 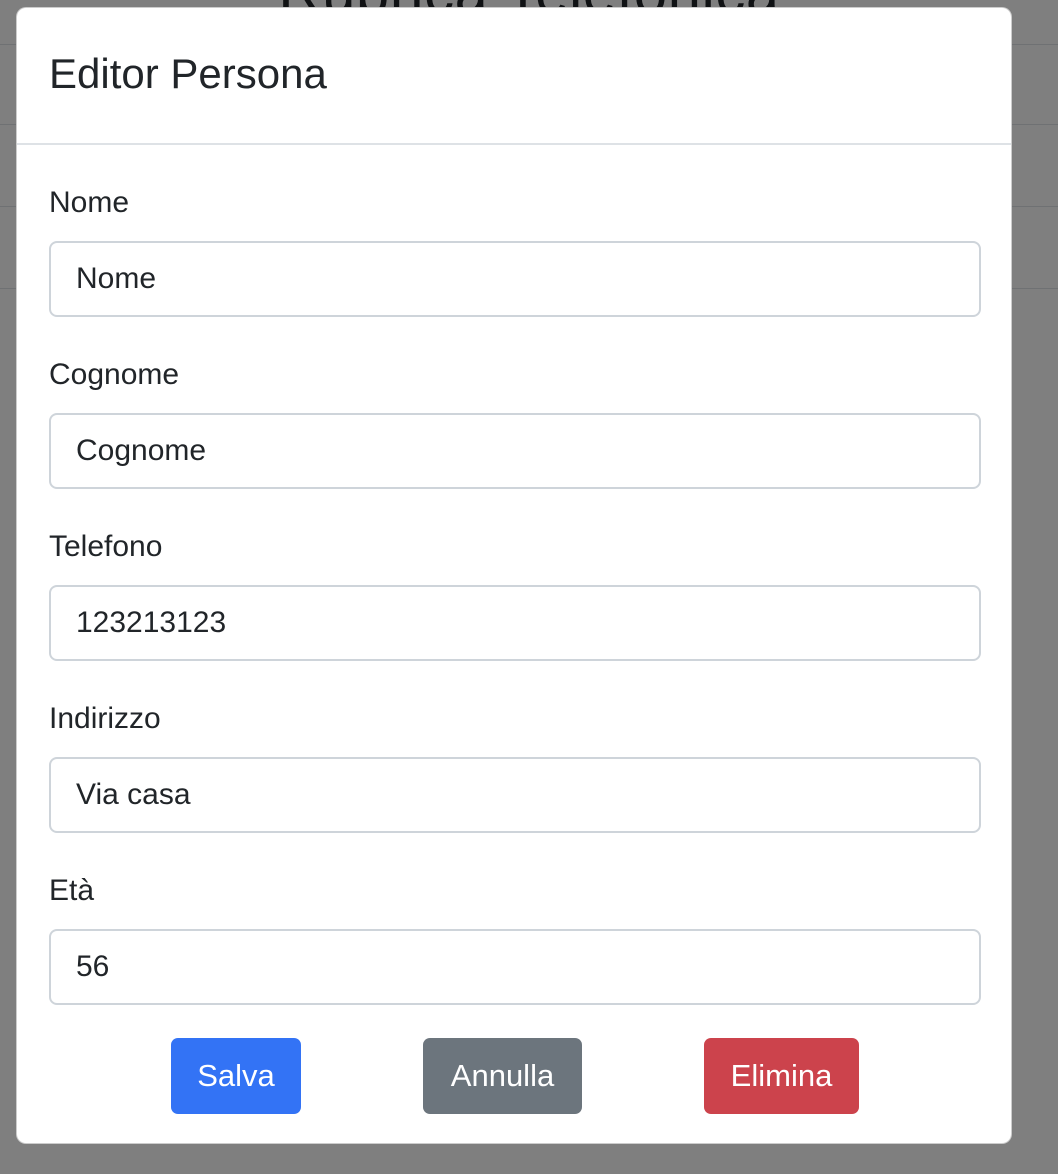 I want to click on modal-title: Editor Persona, so click(x=188, y=73).